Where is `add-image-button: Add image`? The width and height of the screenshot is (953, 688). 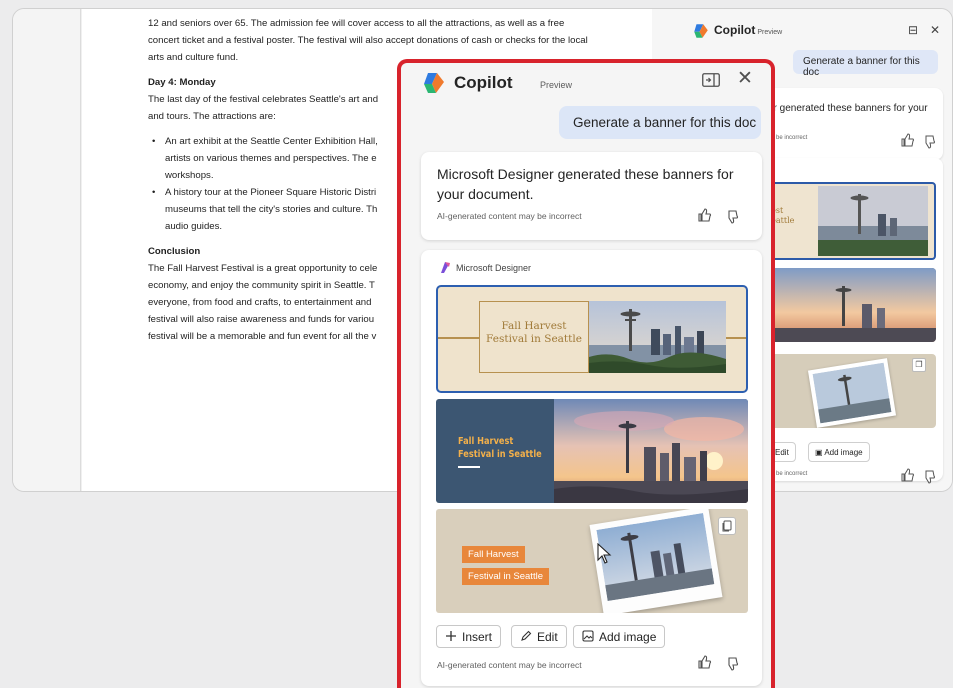
add-image-button: Add image is located at coordinates (619, 636).